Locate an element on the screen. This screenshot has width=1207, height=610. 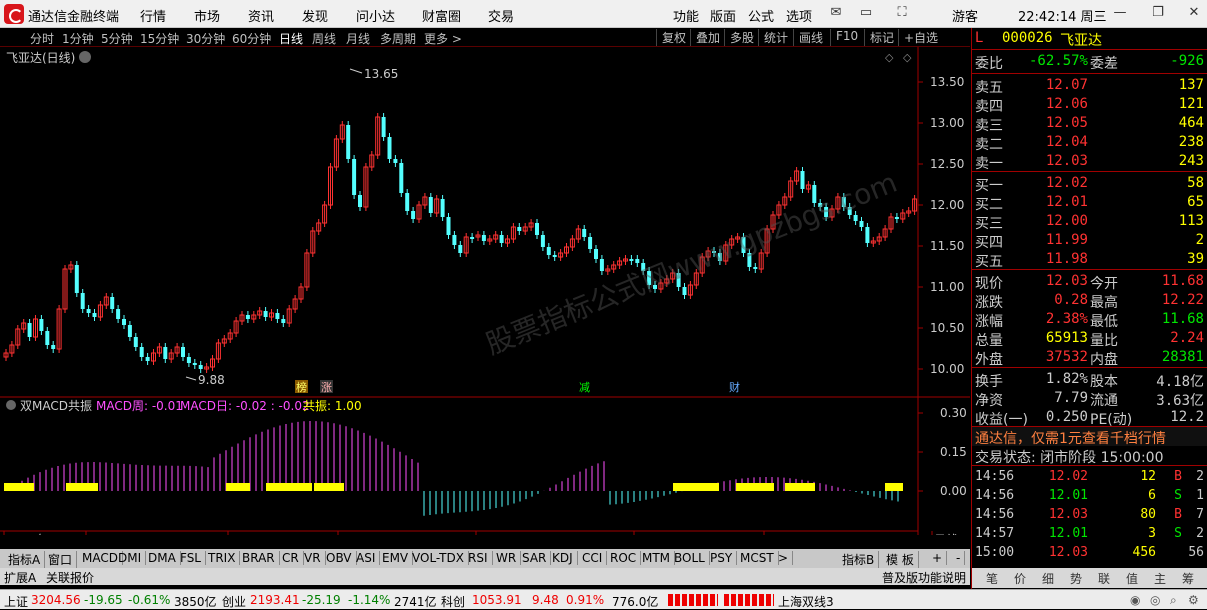
indicator-tab: DMI is located at coordinates (130, 558).